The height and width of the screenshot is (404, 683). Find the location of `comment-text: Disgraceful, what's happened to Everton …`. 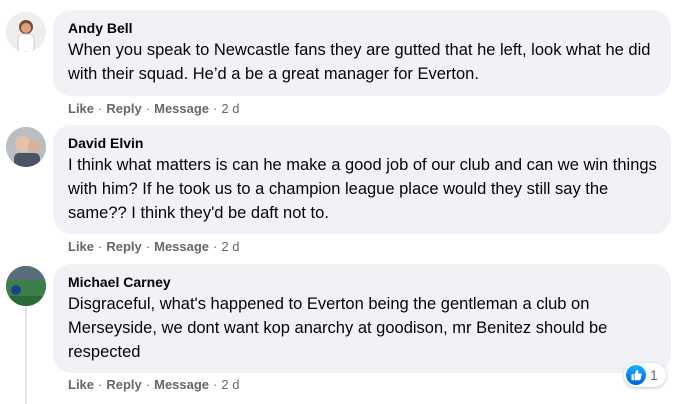

comment-text: Disgraceful, what's happened to Everton … is located at coordinates (338, 328).